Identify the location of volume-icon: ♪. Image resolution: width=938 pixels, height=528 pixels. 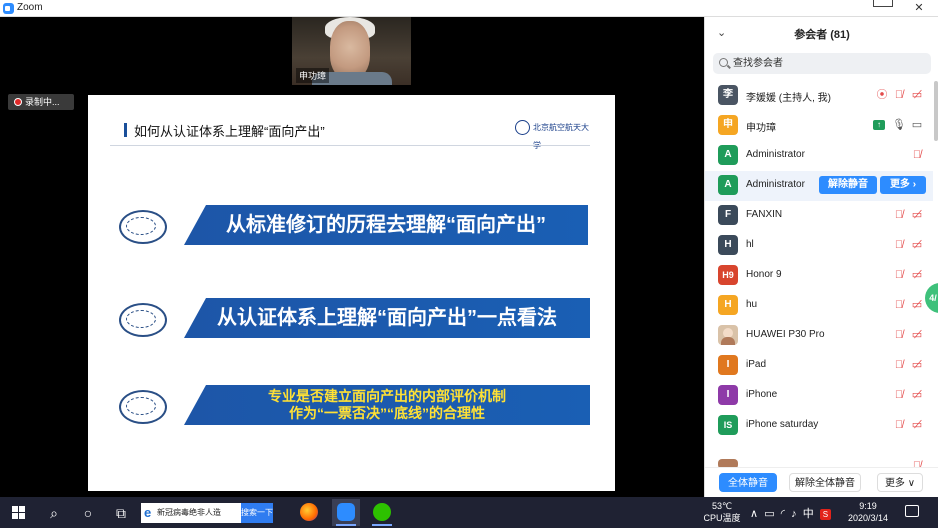
(794, 514).